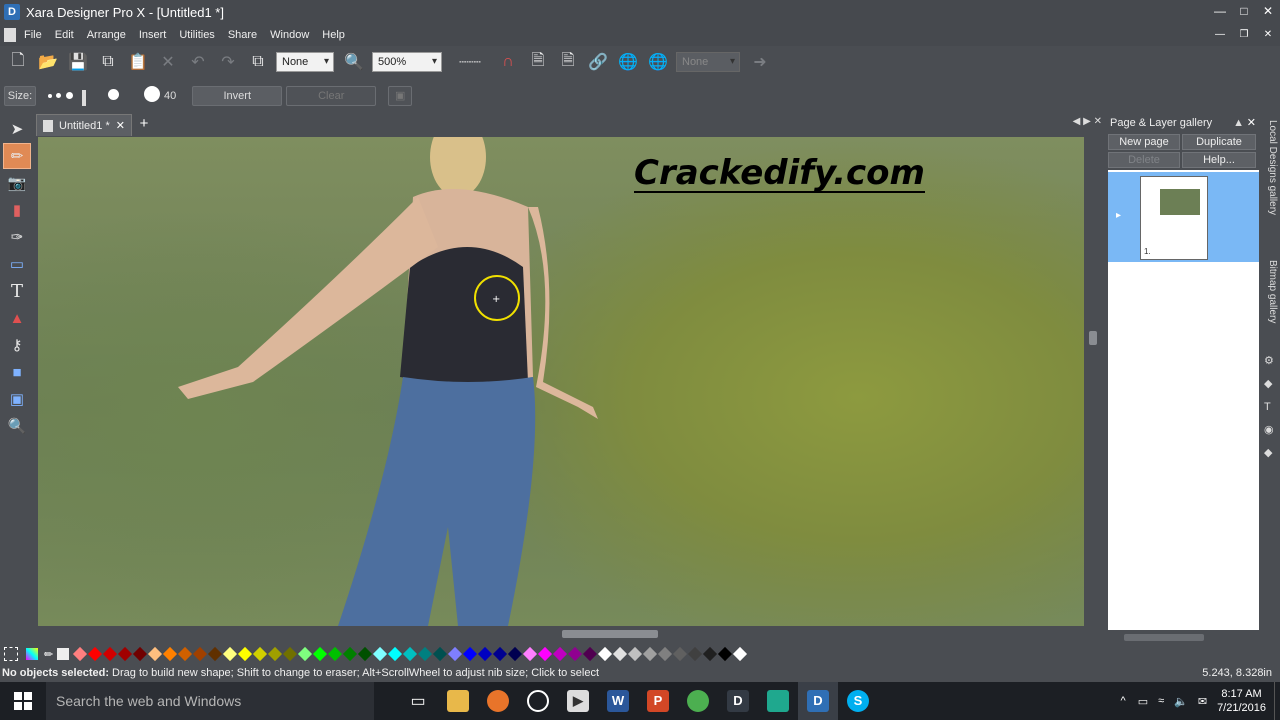 Image resolution: width=1280 pixels, height=720 pixels. I want to click on menu-edit: Edit, so click(64, 35).